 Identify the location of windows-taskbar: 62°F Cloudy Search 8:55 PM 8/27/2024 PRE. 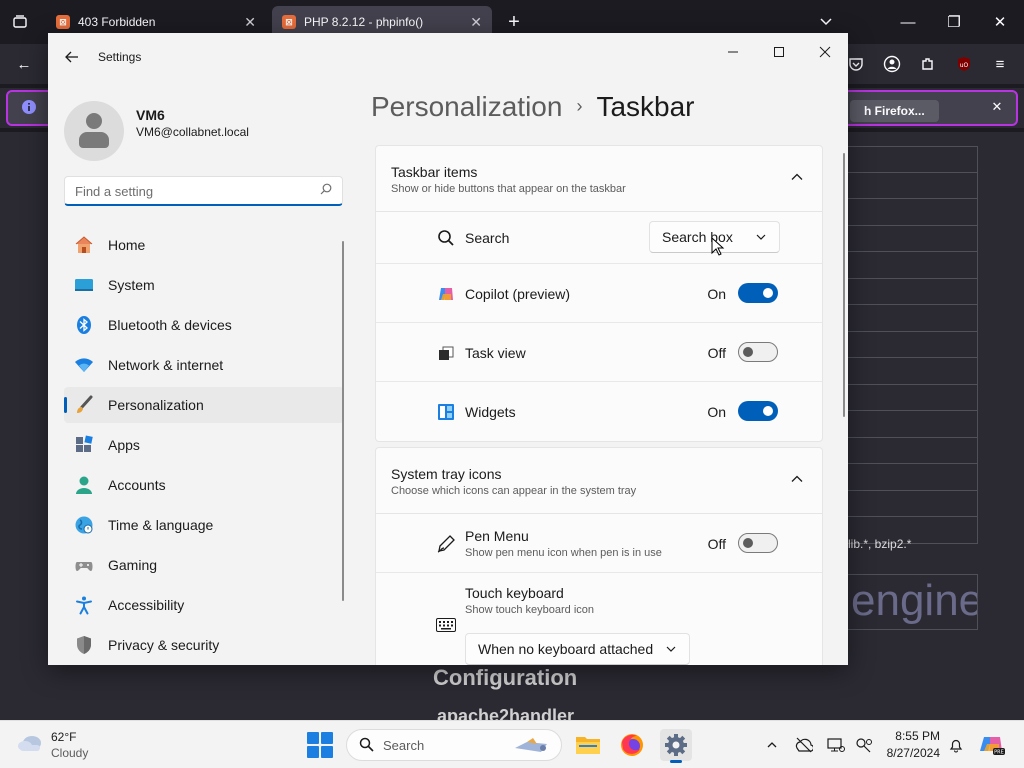
(512, 744).